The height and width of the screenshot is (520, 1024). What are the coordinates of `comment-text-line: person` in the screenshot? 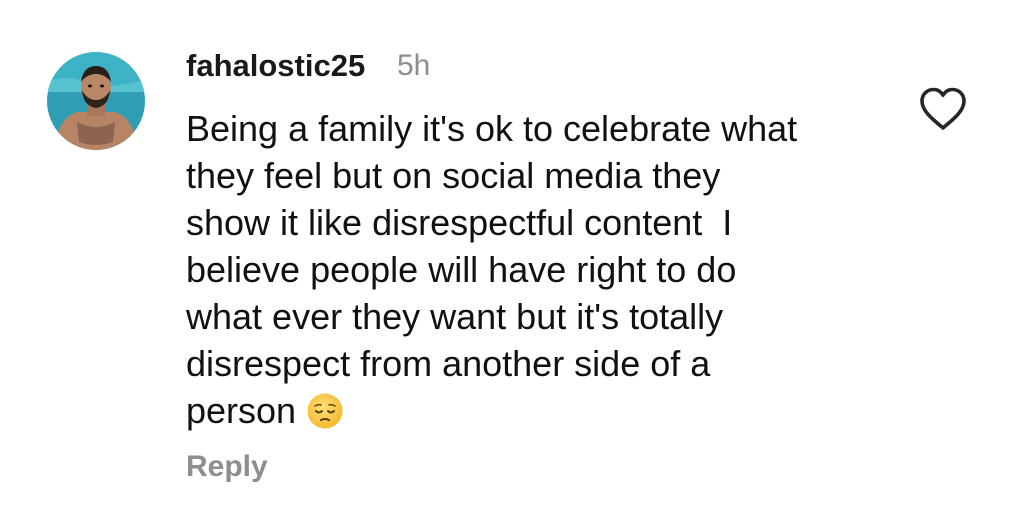 It's located at (241, 410).